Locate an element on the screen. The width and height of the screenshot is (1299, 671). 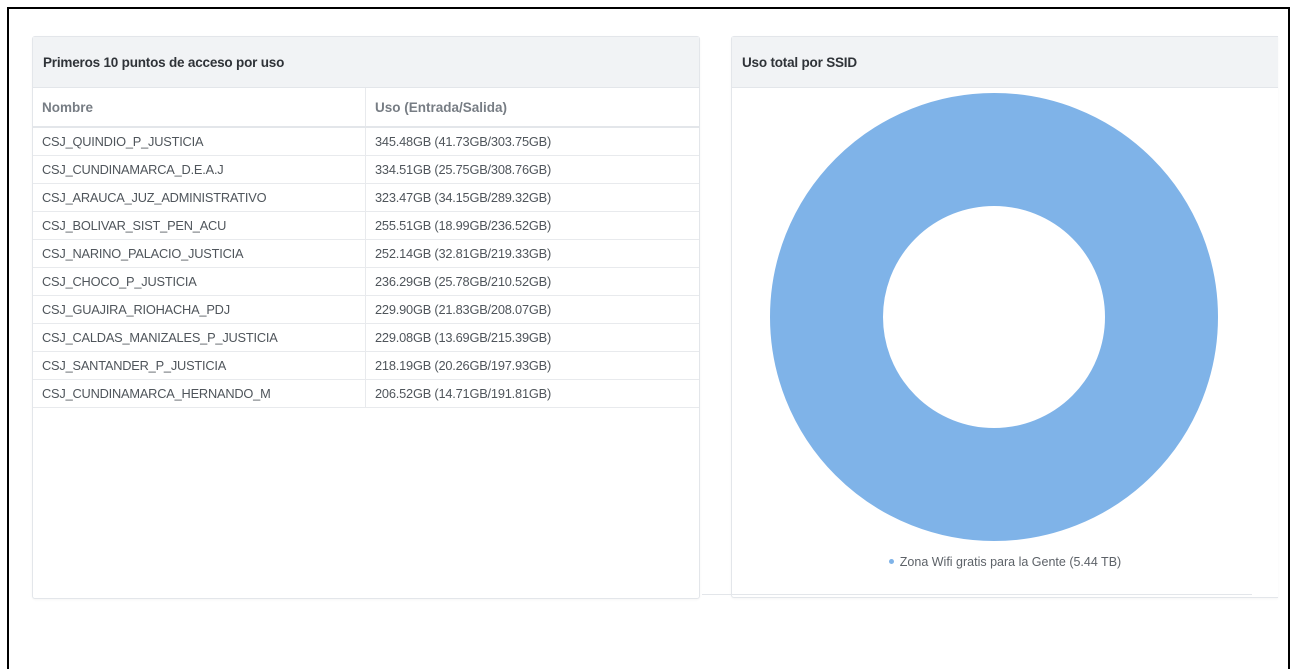
cell-ap-name: CSJ_GUAJIRA_RIOHACHA_PDJ is located at coordinates (199, 309).